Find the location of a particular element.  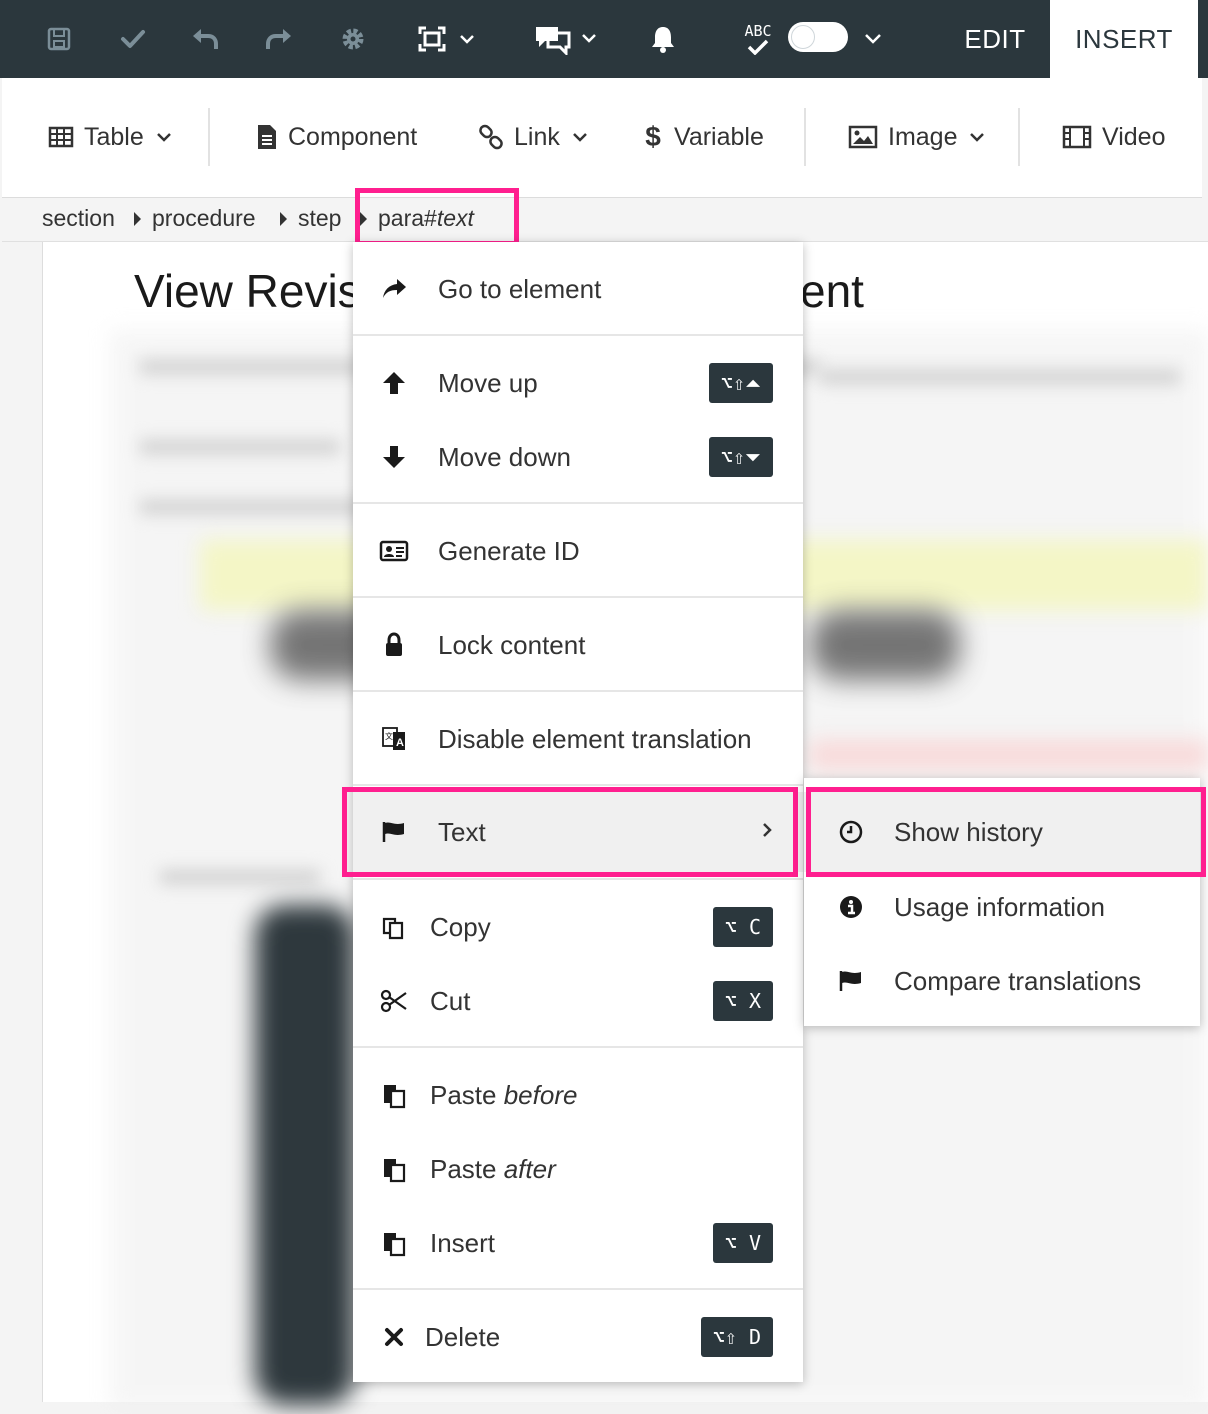

menu-label: Paste before is located at coordinates (503, 1095).